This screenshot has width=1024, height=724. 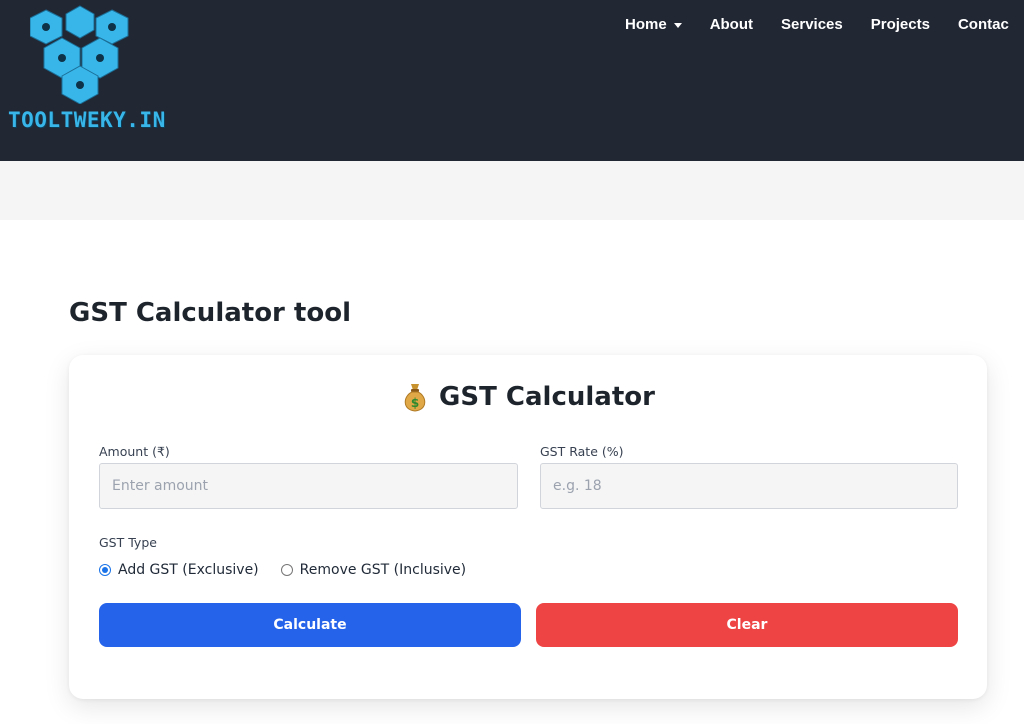 What do you see at coordinates (677, 25) in the screenshot?
I see `chevron-down-icon` at bounding box center [677, 25].